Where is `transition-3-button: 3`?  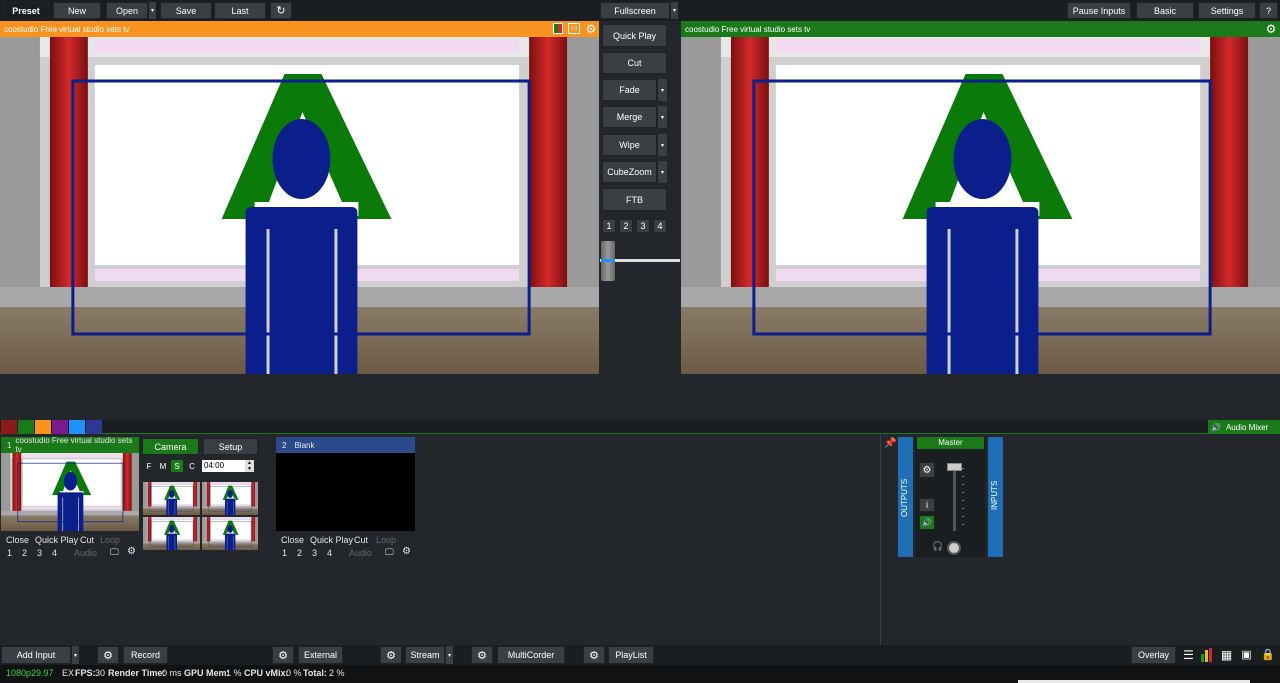 transition-3-button: 3 is located at coordinates (643, 226).